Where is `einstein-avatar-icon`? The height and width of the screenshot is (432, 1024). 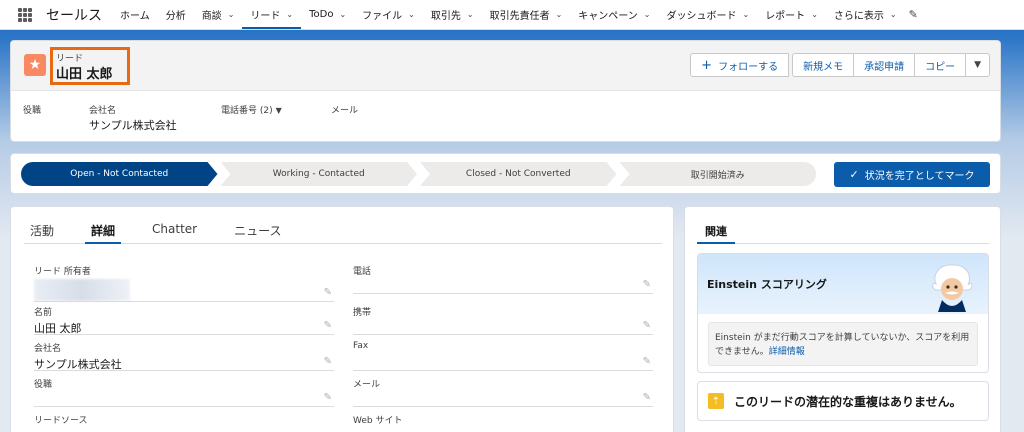 einstein-avatar-icon is located at coordinates (952, 288).